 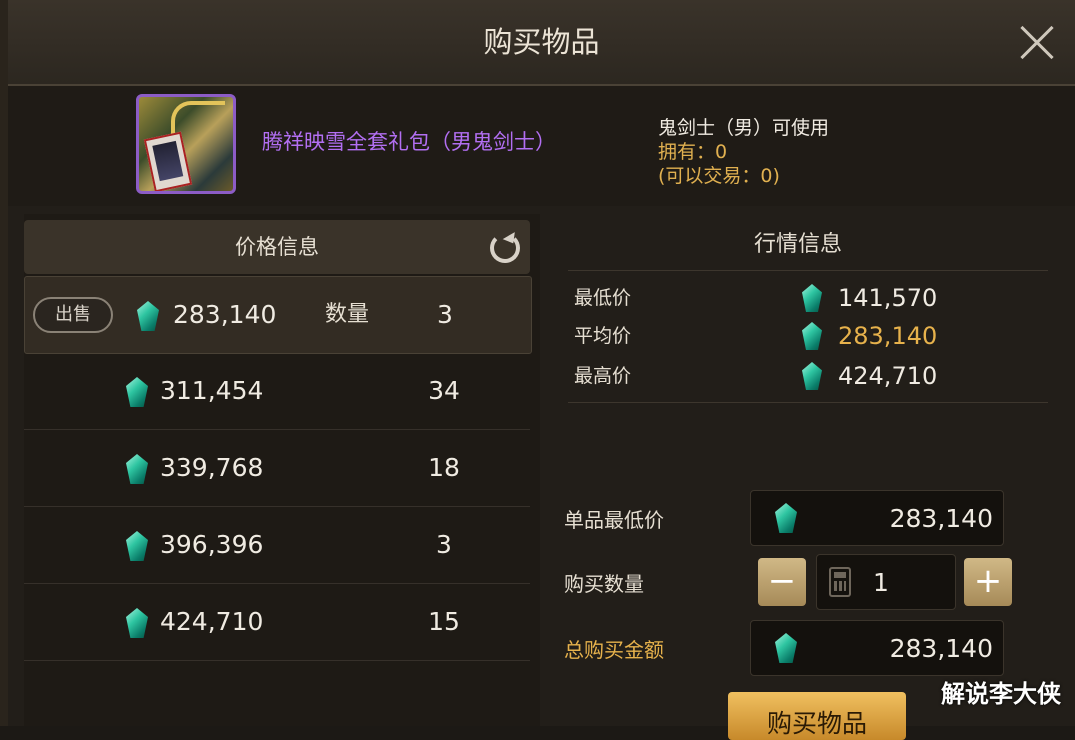 What do you see at coordinates (888, 336) in the screenshot?
I see `avg-price-value: 283,140` at bounding box center [888, 336].